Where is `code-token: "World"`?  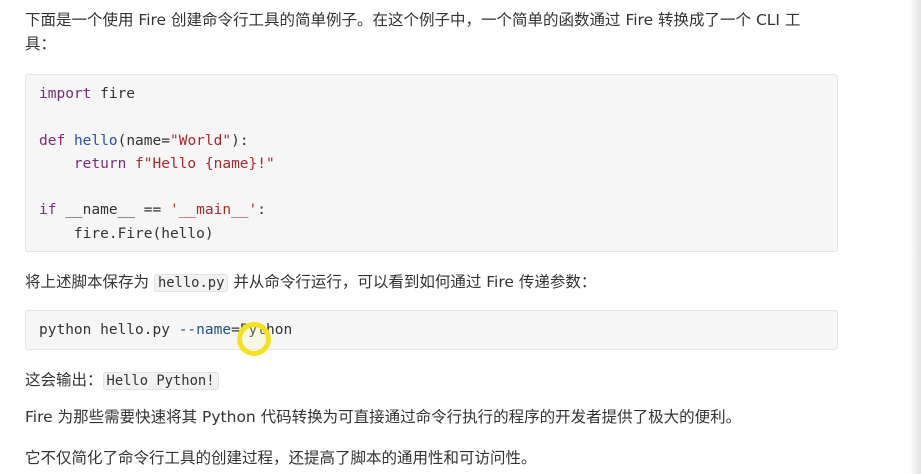 code-token: "World" is located at coordinates (200, 140).